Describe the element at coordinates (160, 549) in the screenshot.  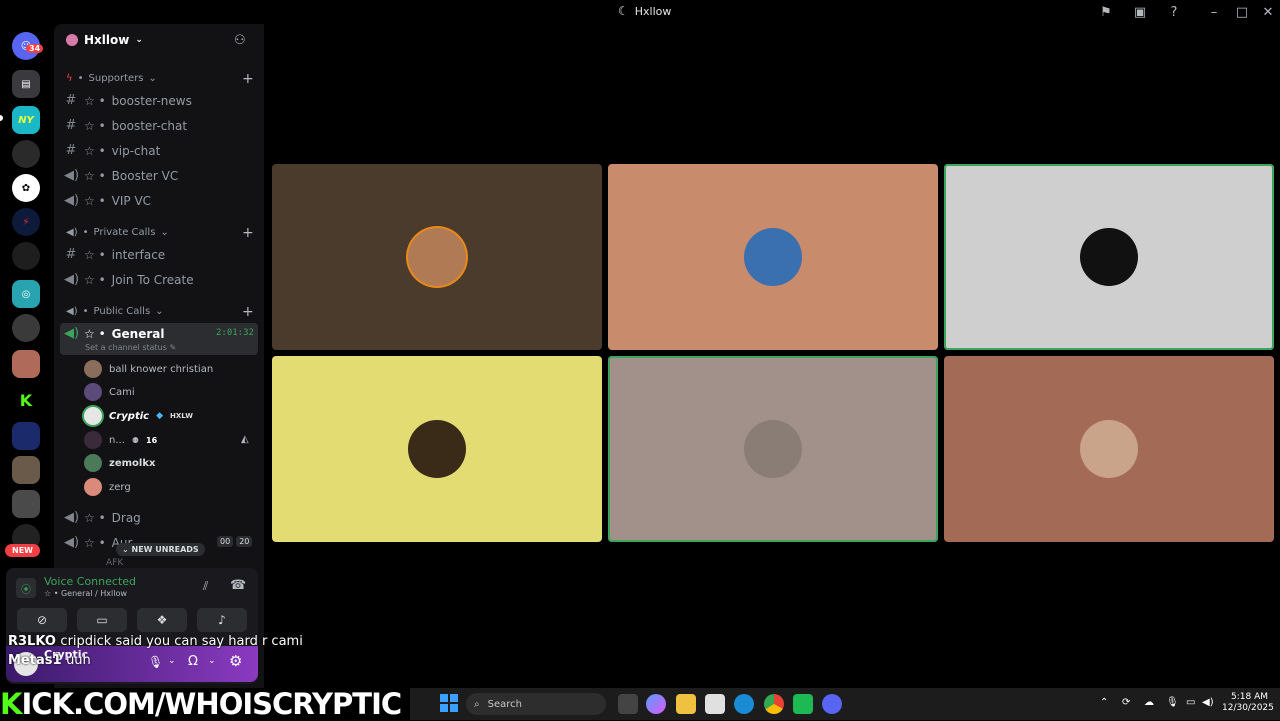
I see `new-unreads-button: ⌄ NEW UNREADS` at that location.